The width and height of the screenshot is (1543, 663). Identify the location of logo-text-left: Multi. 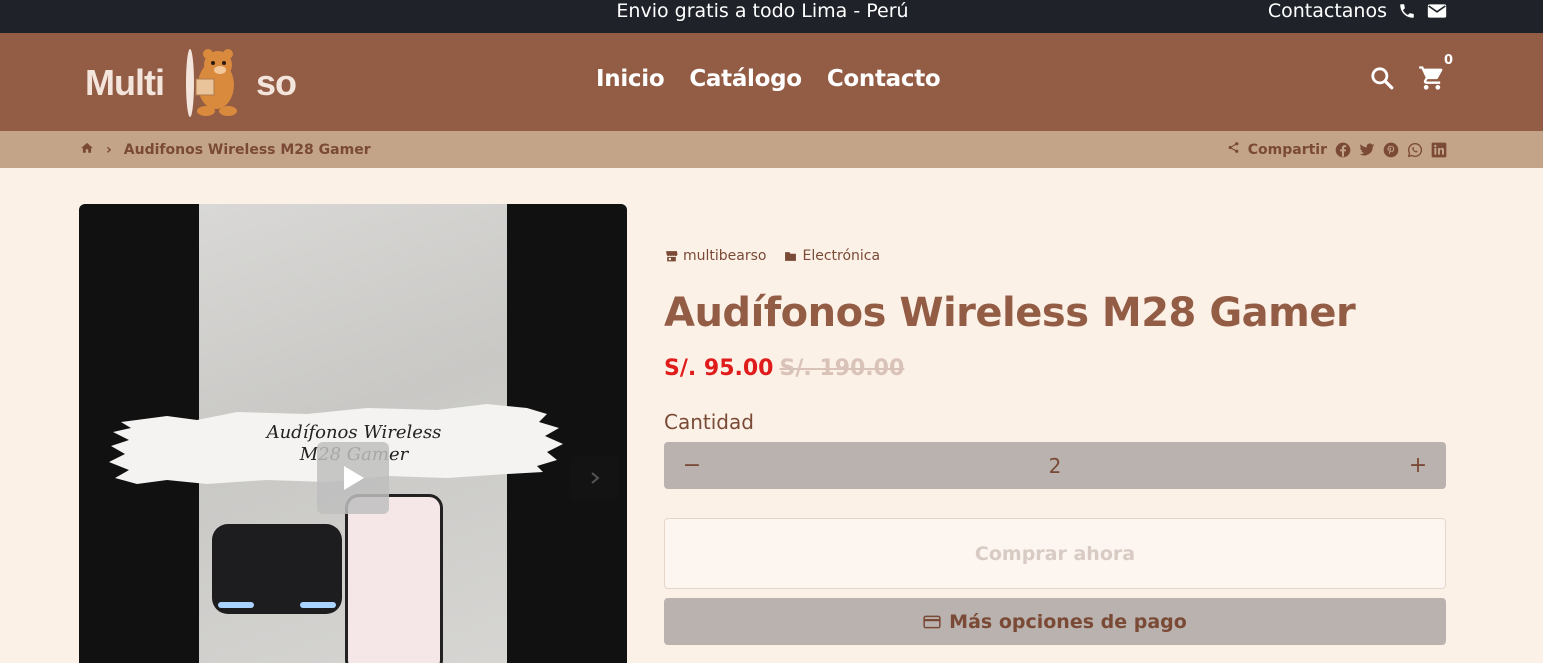
(125, 82).